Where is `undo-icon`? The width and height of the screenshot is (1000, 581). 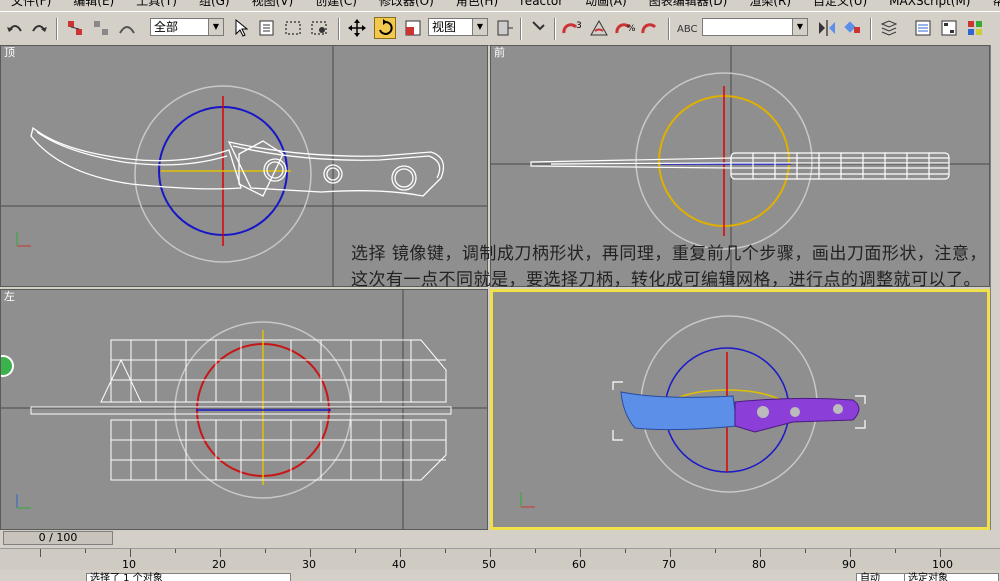
undo-icon is located at coordinates (15, 28).